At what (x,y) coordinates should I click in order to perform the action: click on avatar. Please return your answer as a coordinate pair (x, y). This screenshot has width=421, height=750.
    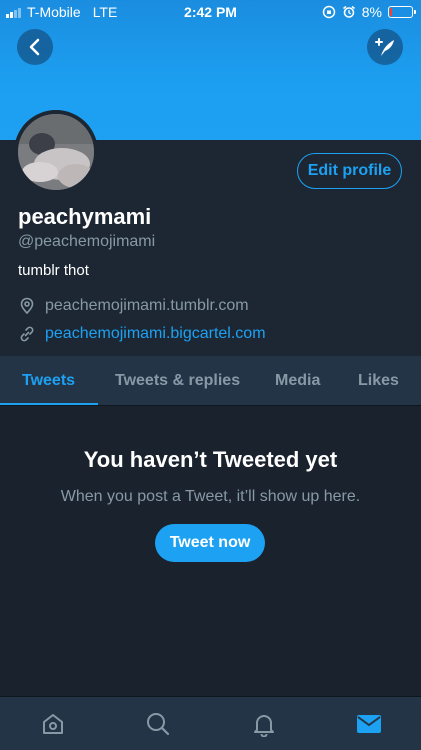
    Looking at the image, I should click on (56, 152).